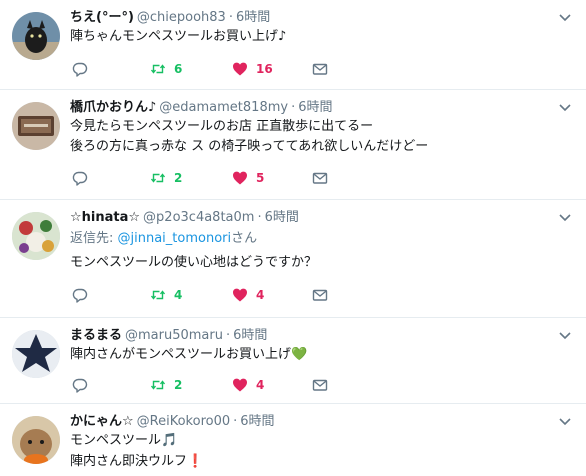 This screenshot has width=586, height=476. I want to click on retweet-button: 6, so click(166, 69).